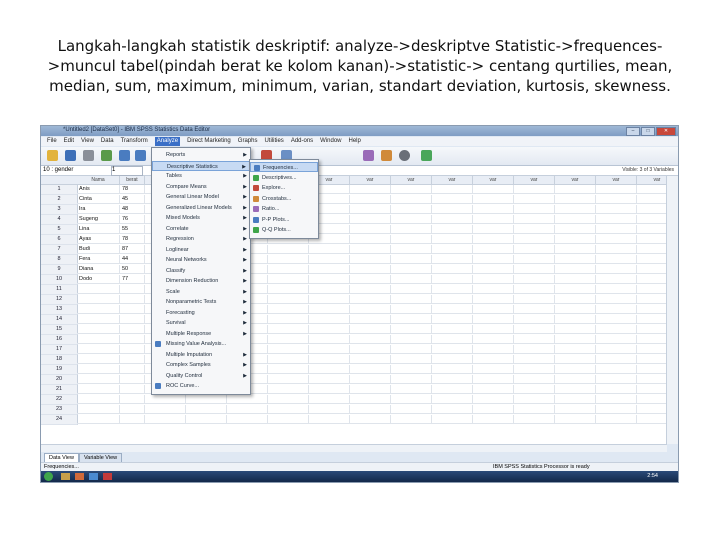 The width and height of the screenshot is (720, 540). I want to click on row-number: 9, so click(59, 270).